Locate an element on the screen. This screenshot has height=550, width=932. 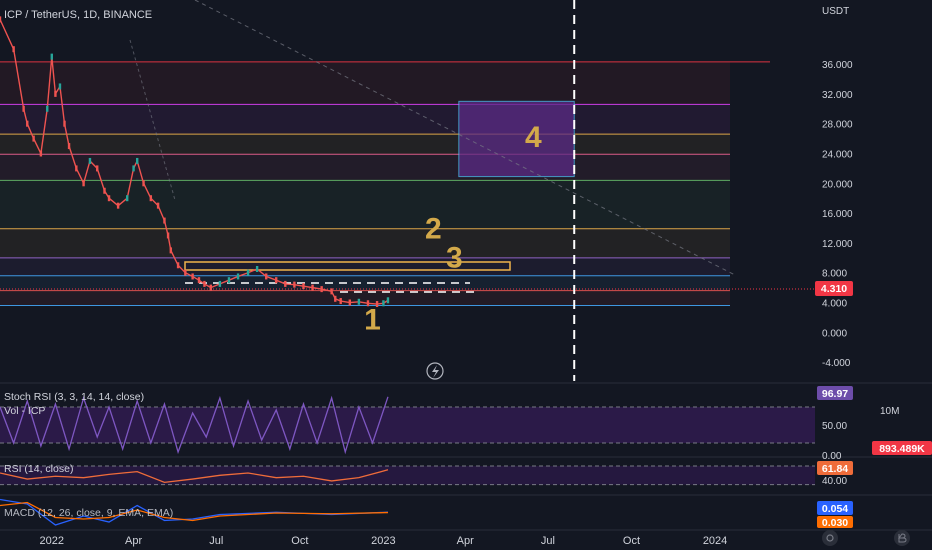
price-tick-label: 8.000 is located at coordinates (834, 274).